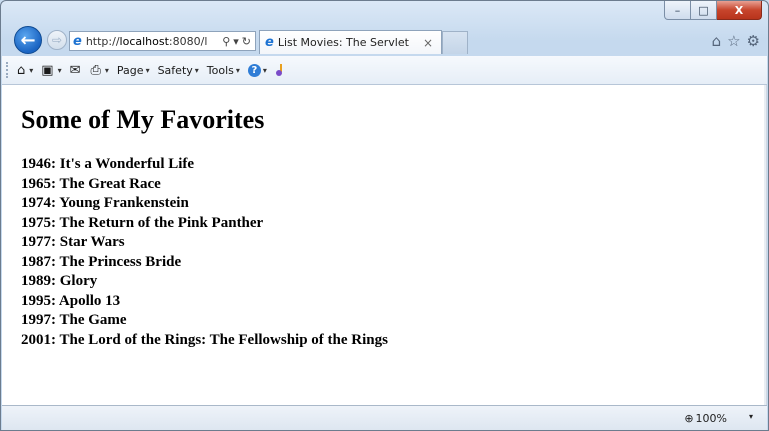 The height and width of the screenshot is (431, 769). Describe the element at coordinates (765, 245) in the screenshot. I see `content-edge` at that location.